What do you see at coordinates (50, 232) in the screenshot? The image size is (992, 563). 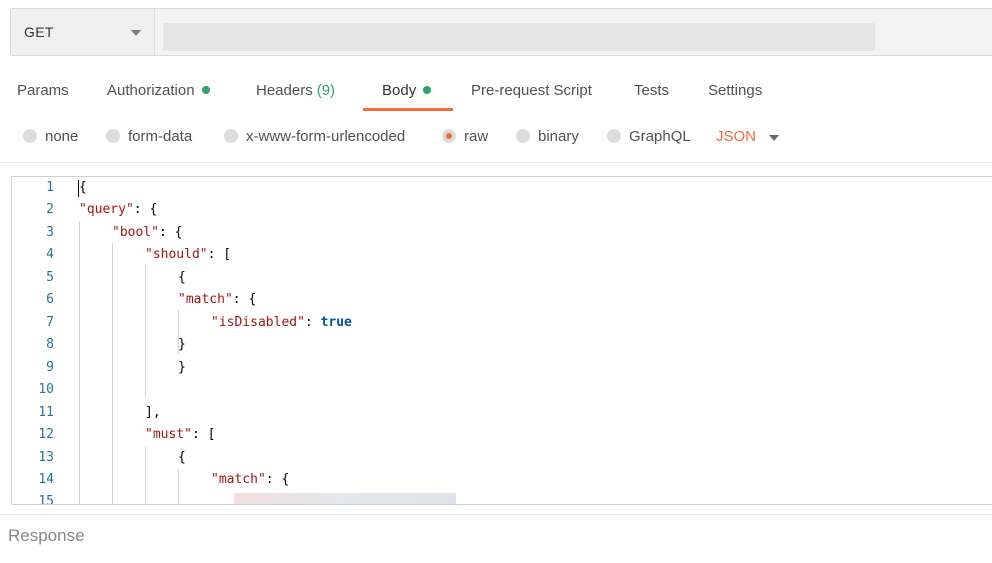 I see `line-number: 3` at bounding box center [50, 232].